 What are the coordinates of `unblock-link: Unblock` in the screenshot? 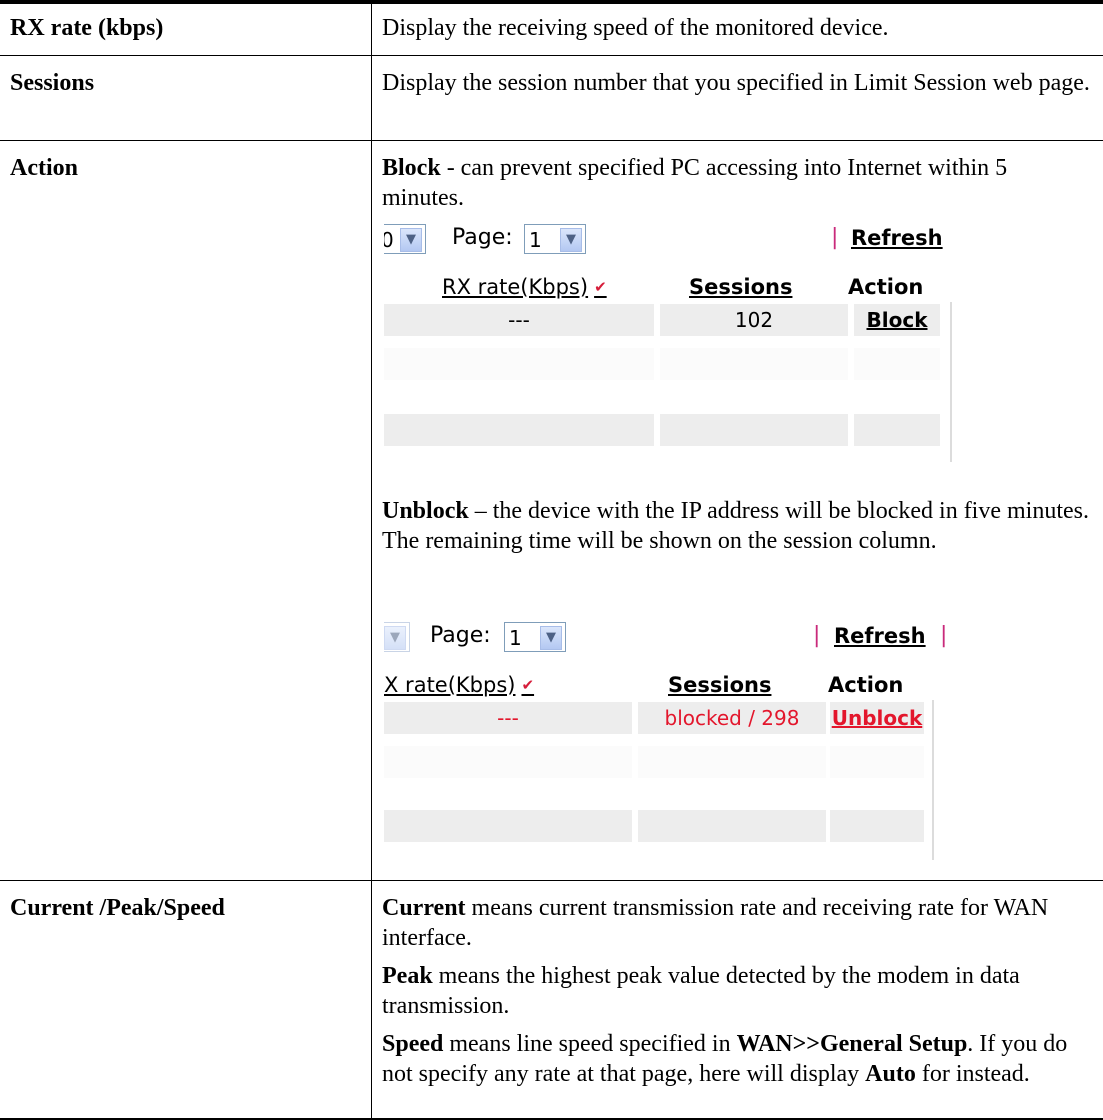 It's located at (877, 718).